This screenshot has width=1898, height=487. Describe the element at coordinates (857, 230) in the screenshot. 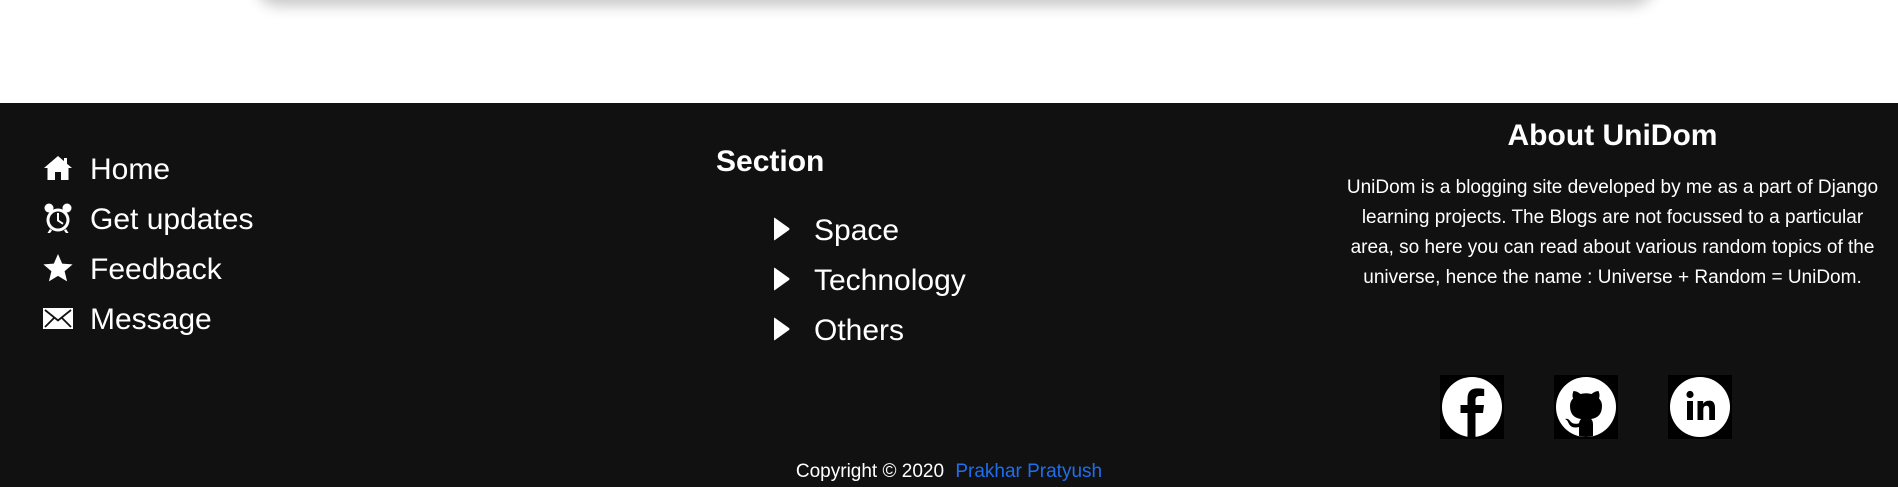

I see `section-item-label: Space` at that location.